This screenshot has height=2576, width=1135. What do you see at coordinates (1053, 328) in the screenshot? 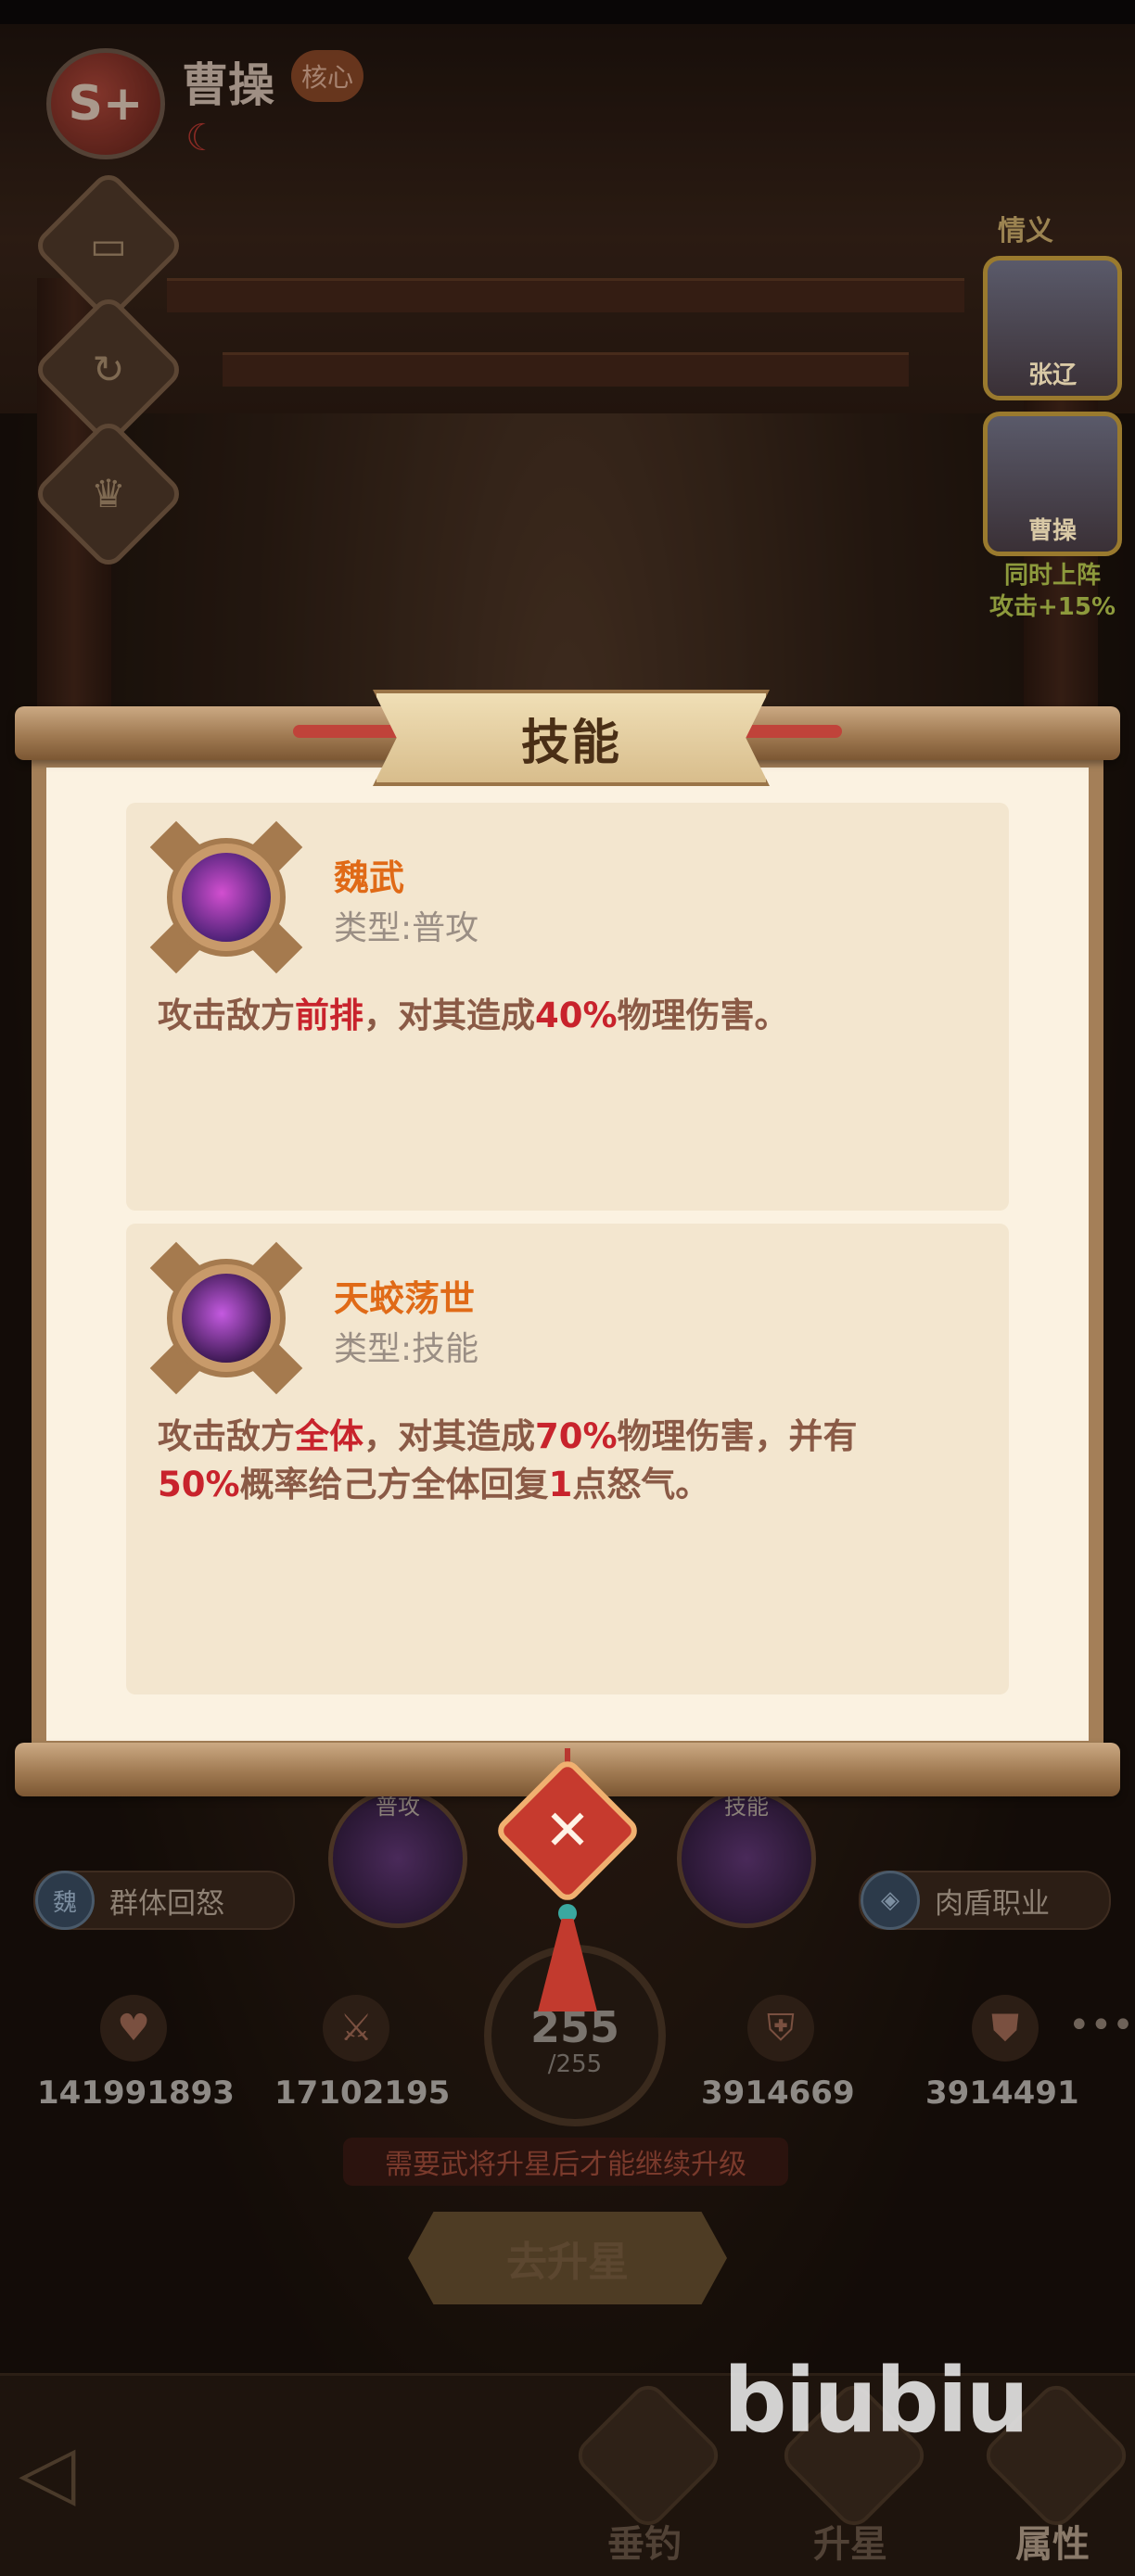
I see `bond-partner-card: 张辽` at bounding box center [1053, 328].